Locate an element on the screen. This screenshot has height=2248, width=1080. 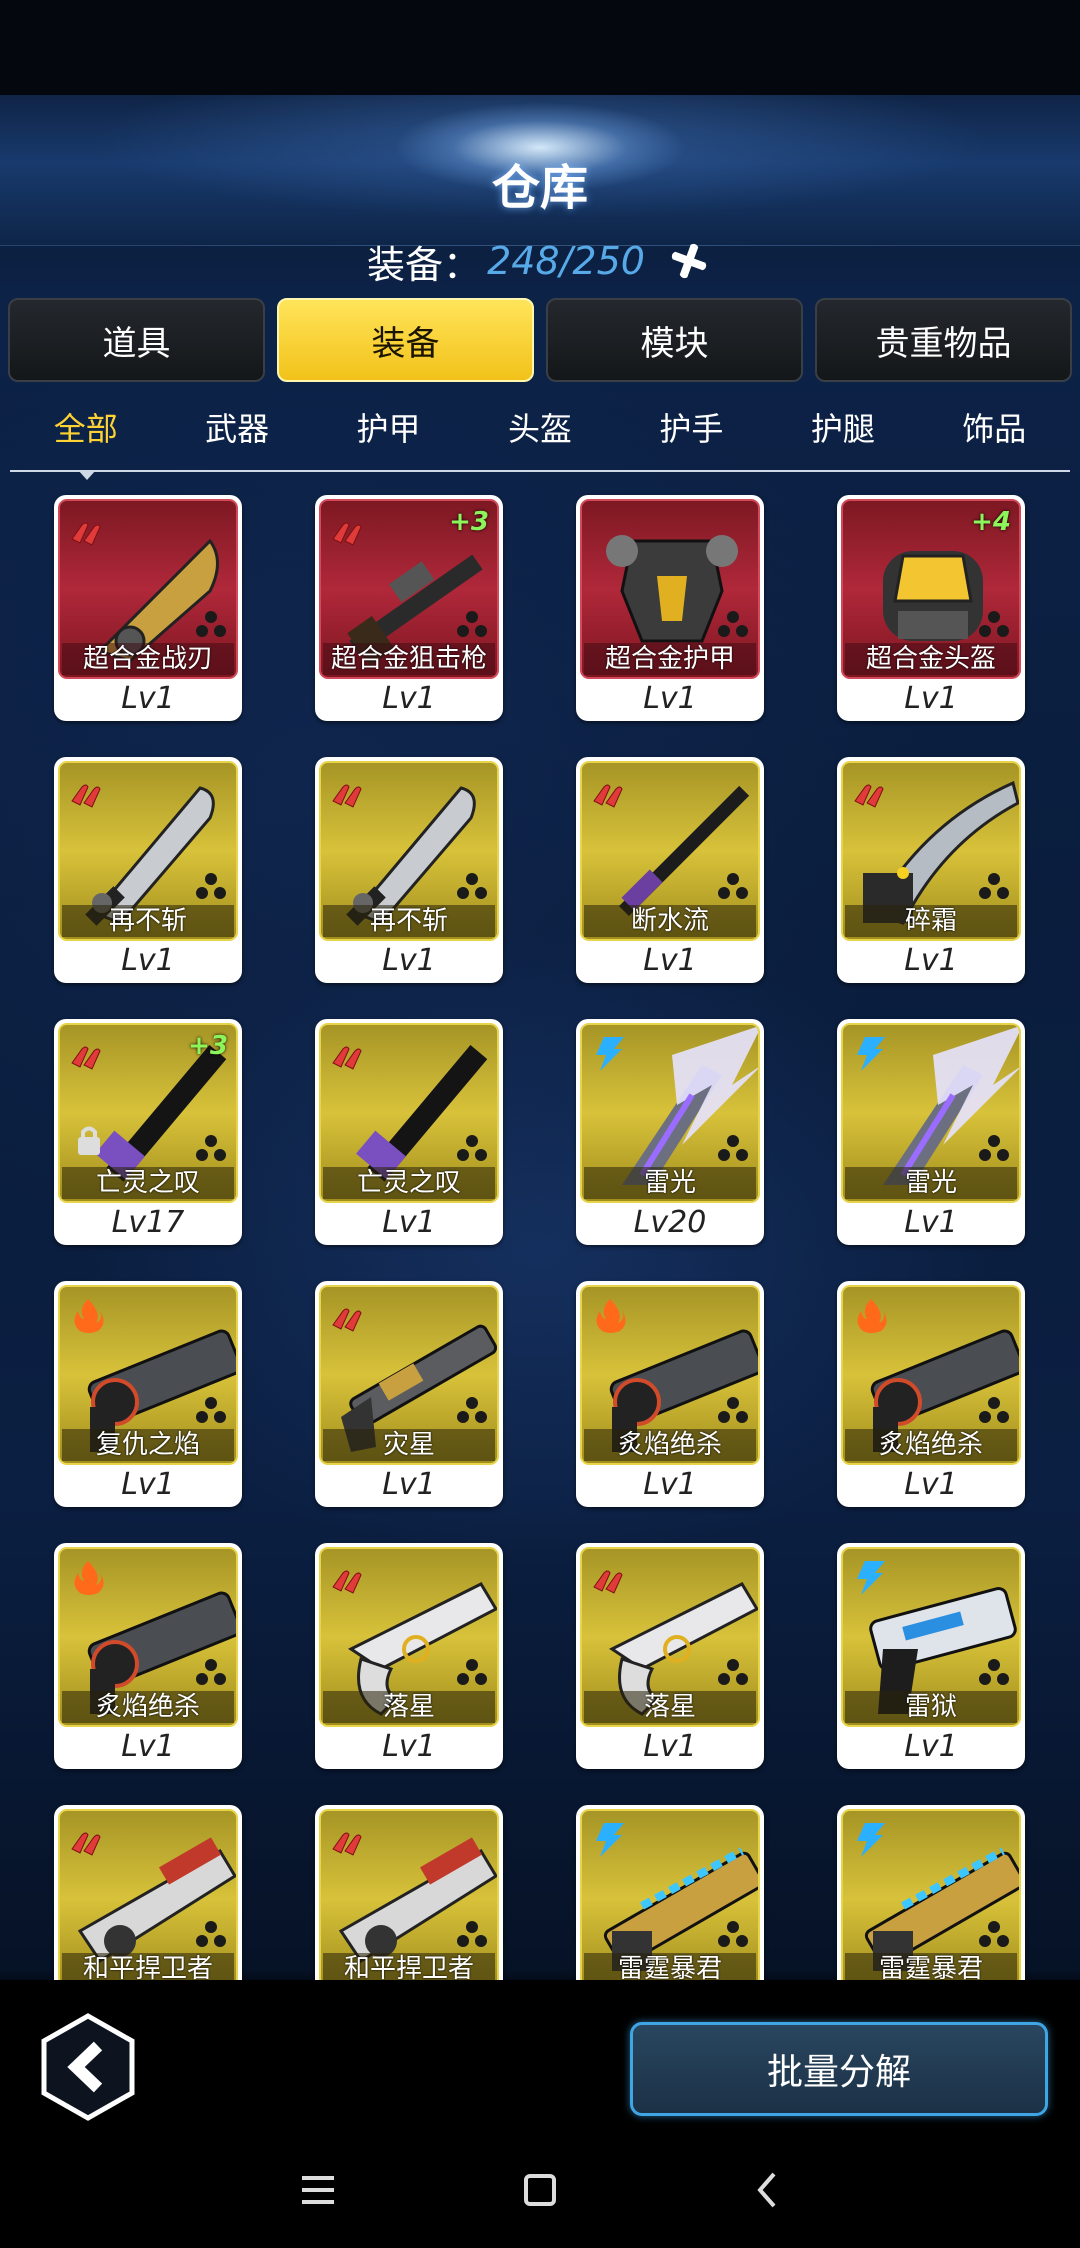
item-card: 断水流 Lv1 is located at coordinates (670, 870).